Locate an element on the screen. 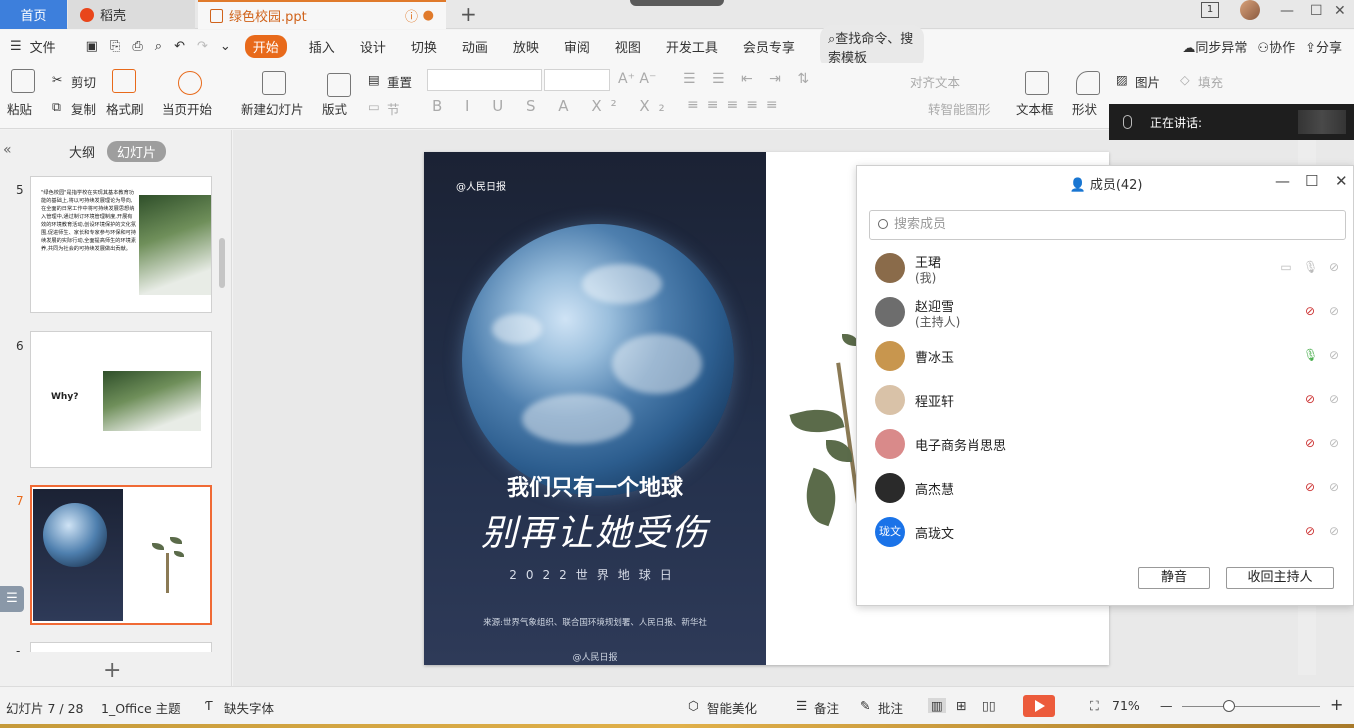  font-family-select is located at coordinates (484, 80).